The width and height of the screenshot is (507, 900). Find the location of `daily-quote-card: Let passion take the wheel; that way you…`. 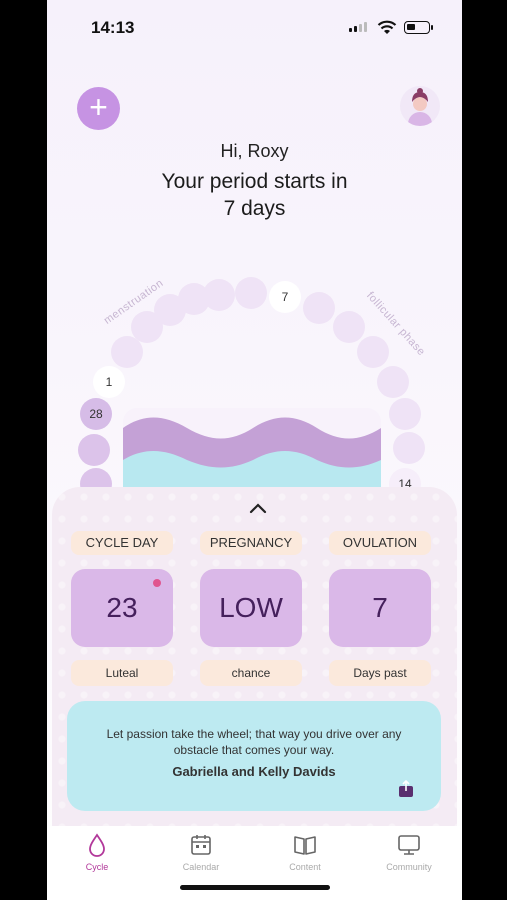

daily-quote-card: Let passion take the wheel; that way you… is located at coordinates (254, 756).